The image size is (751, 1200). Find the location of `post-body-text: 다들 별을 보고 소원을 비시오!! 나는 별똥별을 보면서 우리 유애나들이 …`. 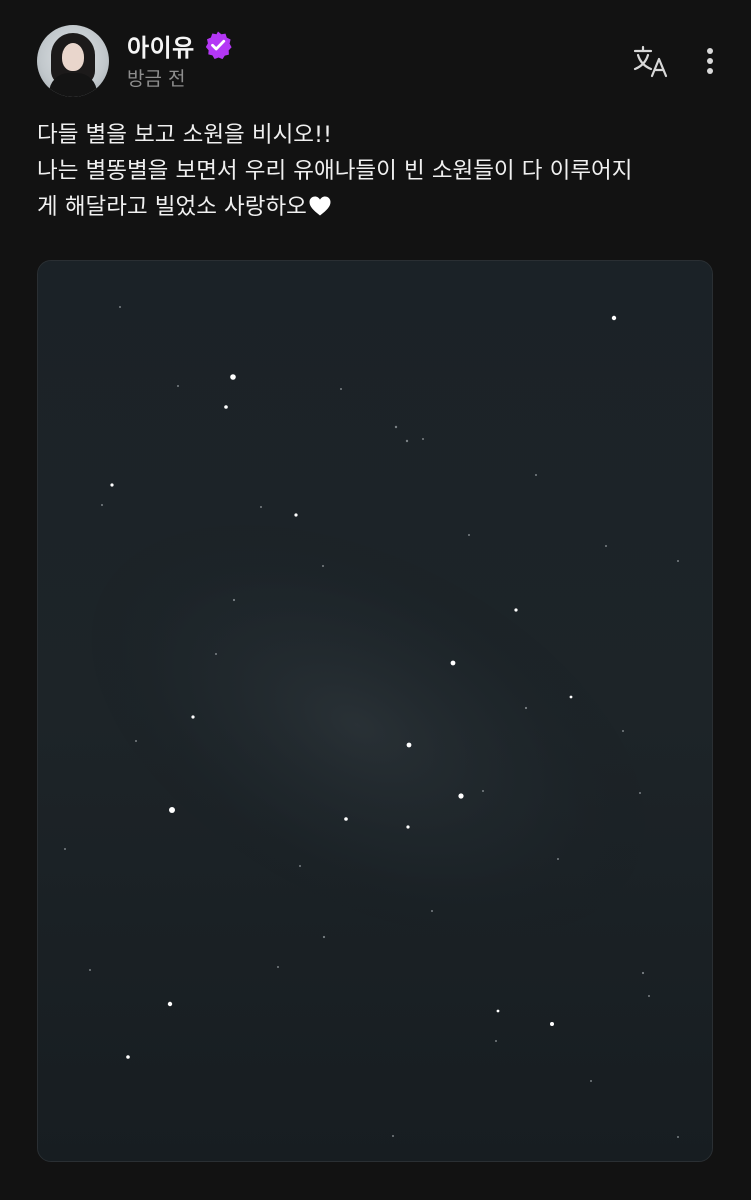

post-body-text: 다들 별을 보고 소원을 비시오!! 나는 별똥별을 보면서 우리 유애나들이 … is located at coordinates (382, 172).